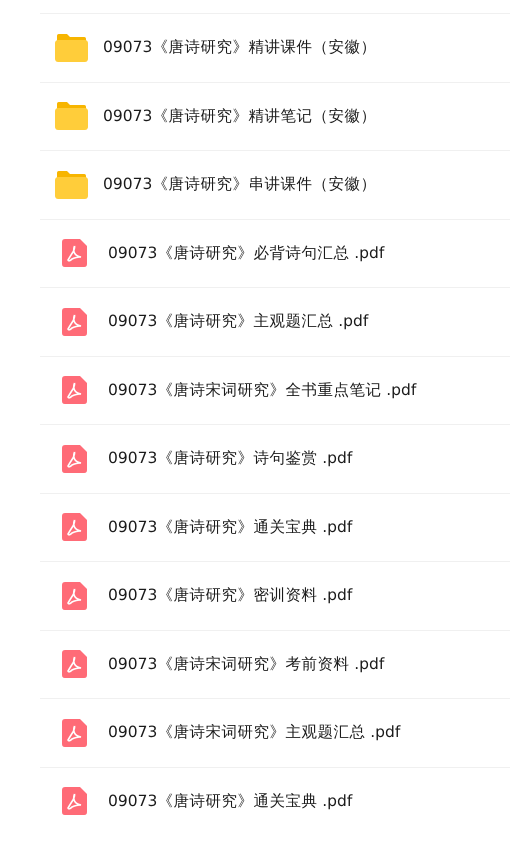  Describe the element at coordinates (254, 733) in the screenshot. I see `file-name: 09073《唐诗宋词研究》主观题汇总 .pdf` at that location.